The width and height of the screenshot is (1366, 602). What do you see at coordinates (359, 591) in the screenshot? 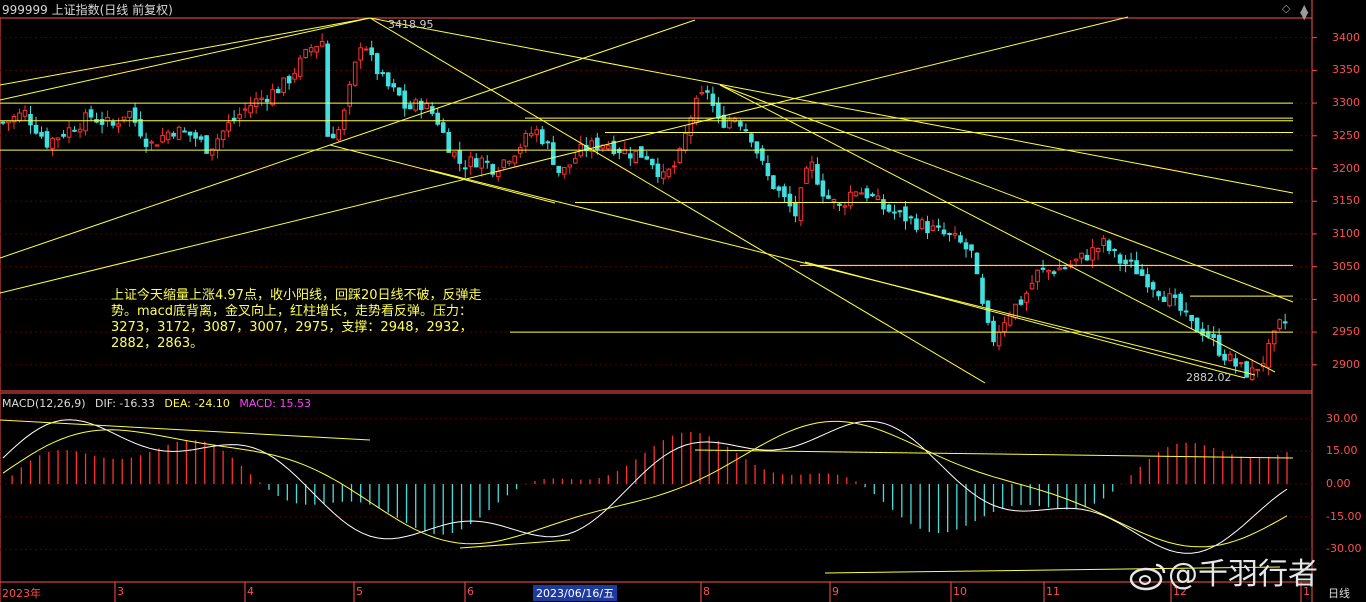
I see `month-label: 5` at bounding box center [359, 591].